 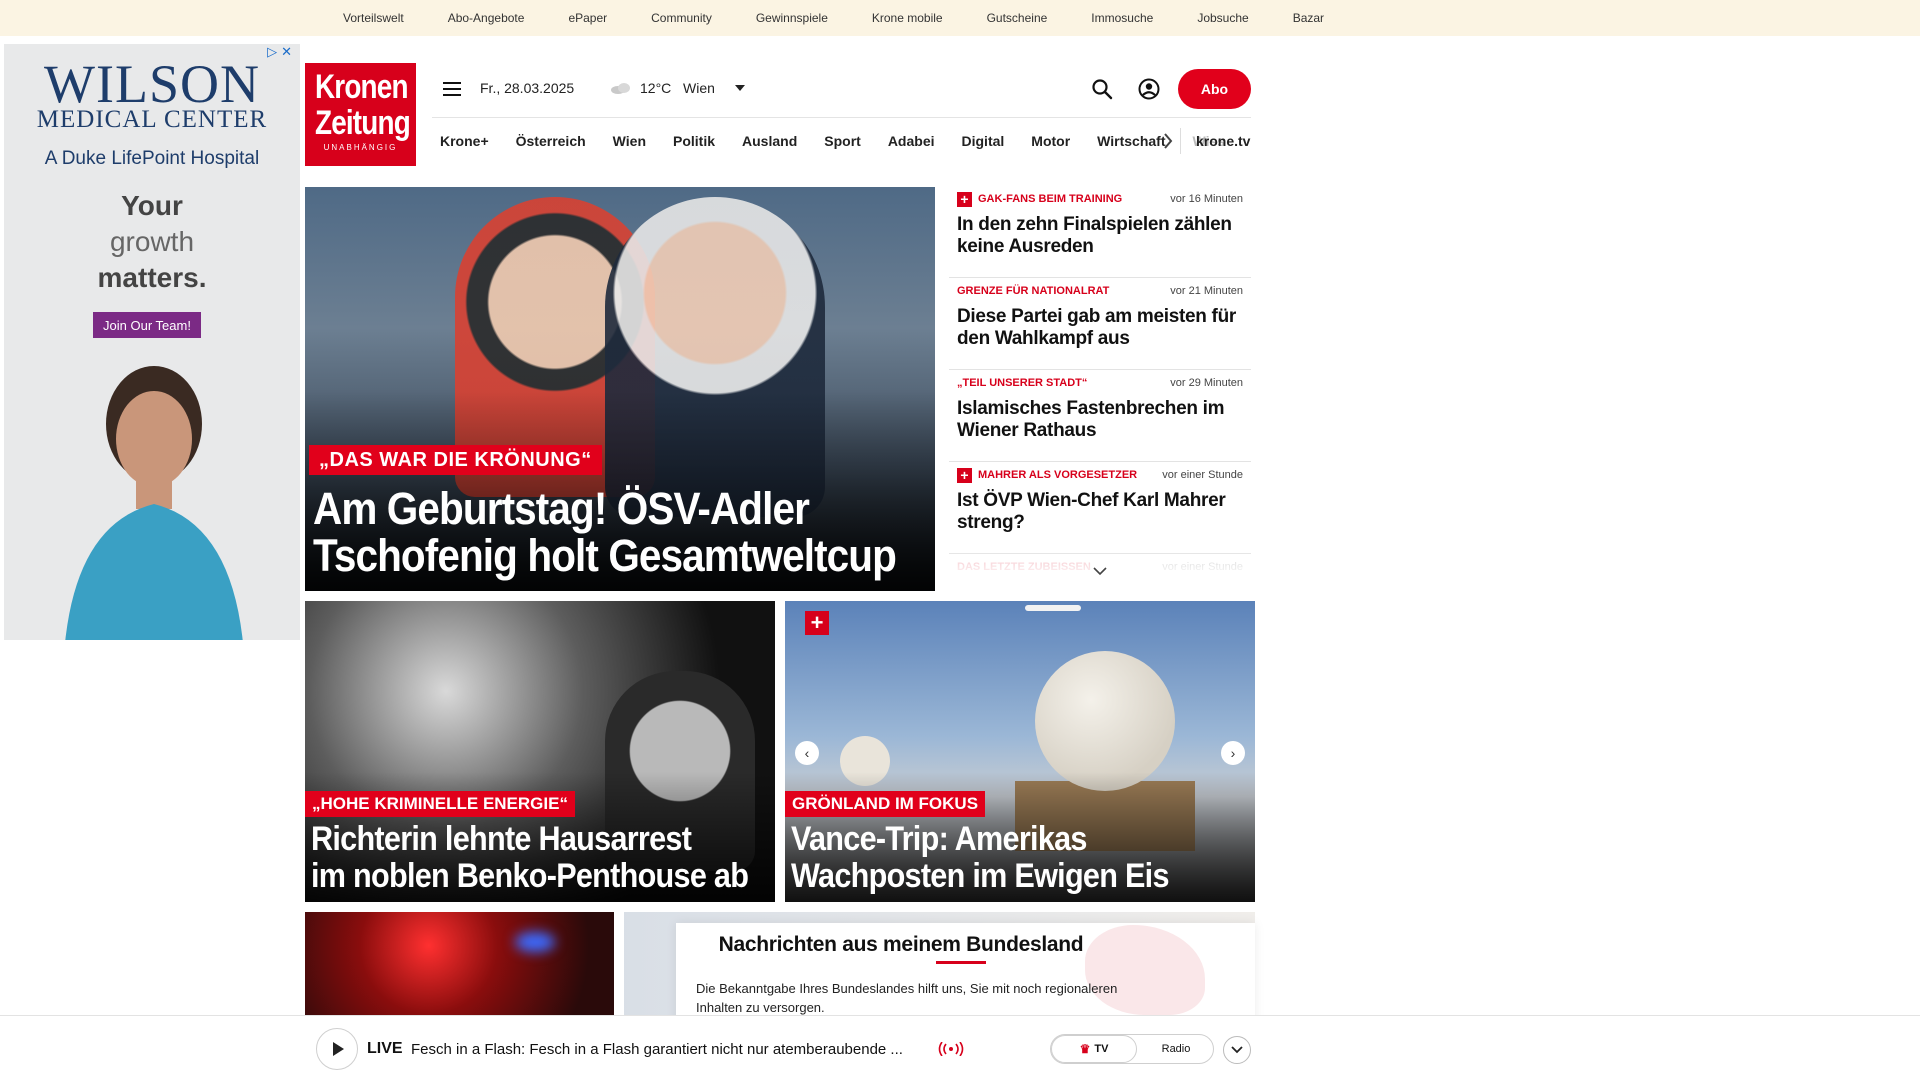 What do you see at coordinates (1101, 1049) in the screenshot?
I see `tv-label: TV` at bounding box center [1101, 1049].